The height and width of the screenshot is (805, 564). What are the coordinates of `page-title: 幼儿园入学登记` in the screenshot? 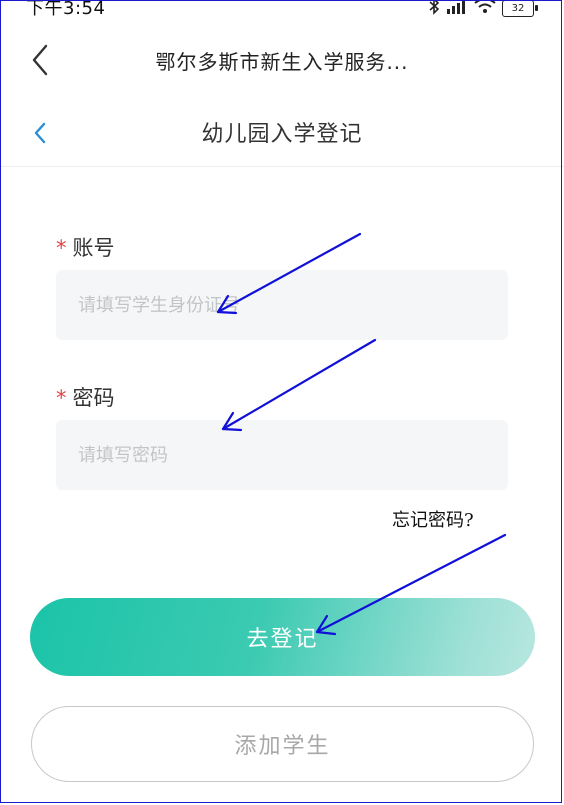 It's located at (282, 134).